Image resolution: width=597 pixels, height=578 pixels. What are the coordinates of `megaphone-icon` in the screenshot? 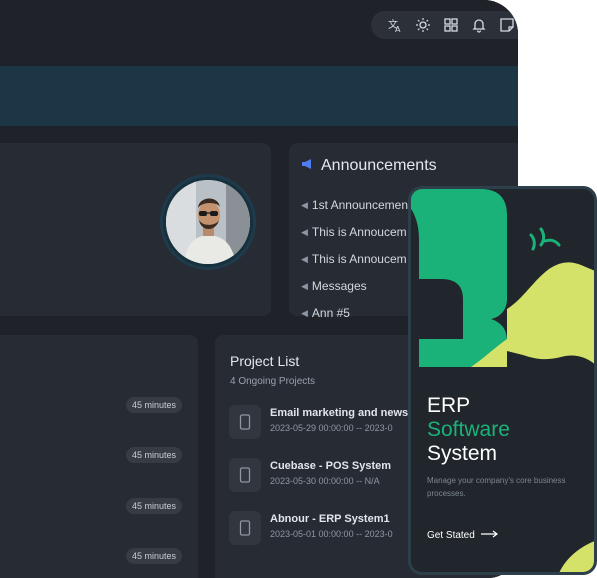 It's located at (307, 166).